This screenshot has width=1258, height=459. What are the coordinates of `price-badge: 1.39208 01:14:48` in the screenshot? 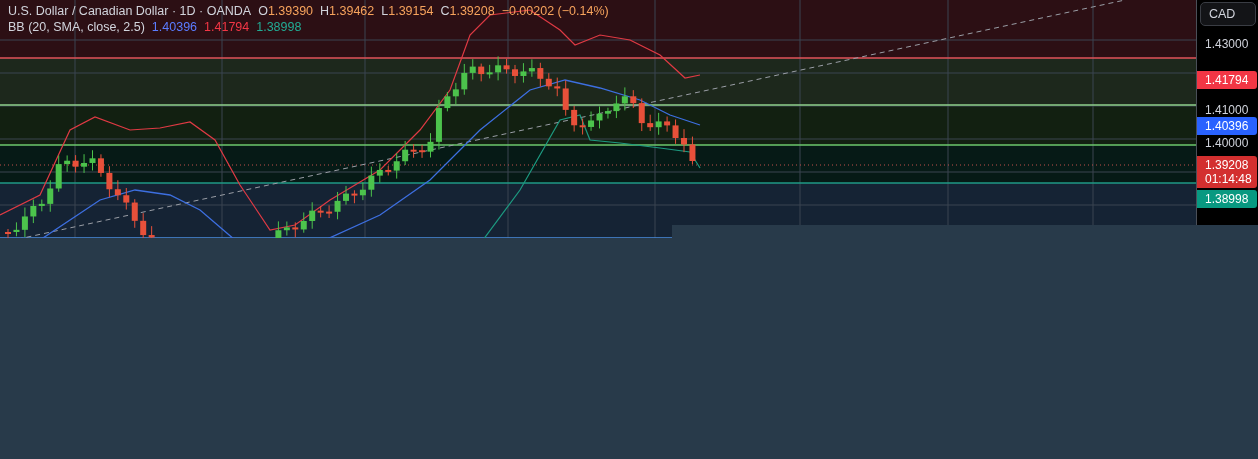 It's located at (1227, 172).